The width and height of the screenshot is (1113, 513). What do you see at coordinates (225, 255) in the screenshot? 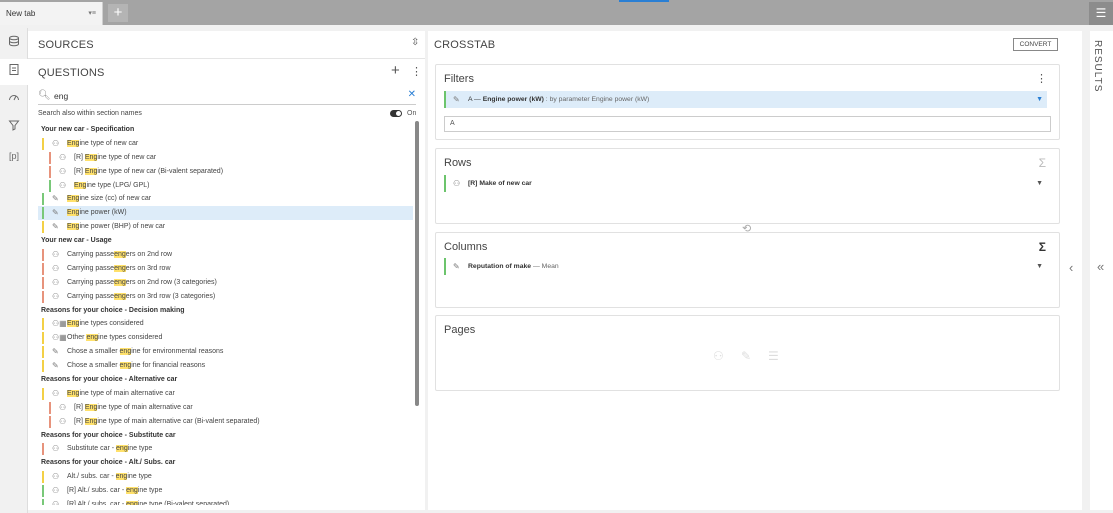
I see `question-item: ⚇ Carrying passeengers on 2nd row` at bounding box center [225, 255].